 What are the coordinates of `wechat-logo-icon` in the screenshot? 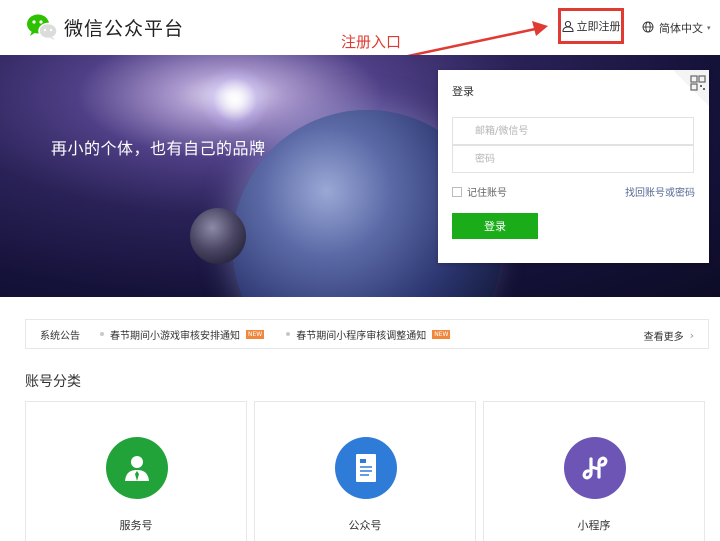 It's located at (42, 27).